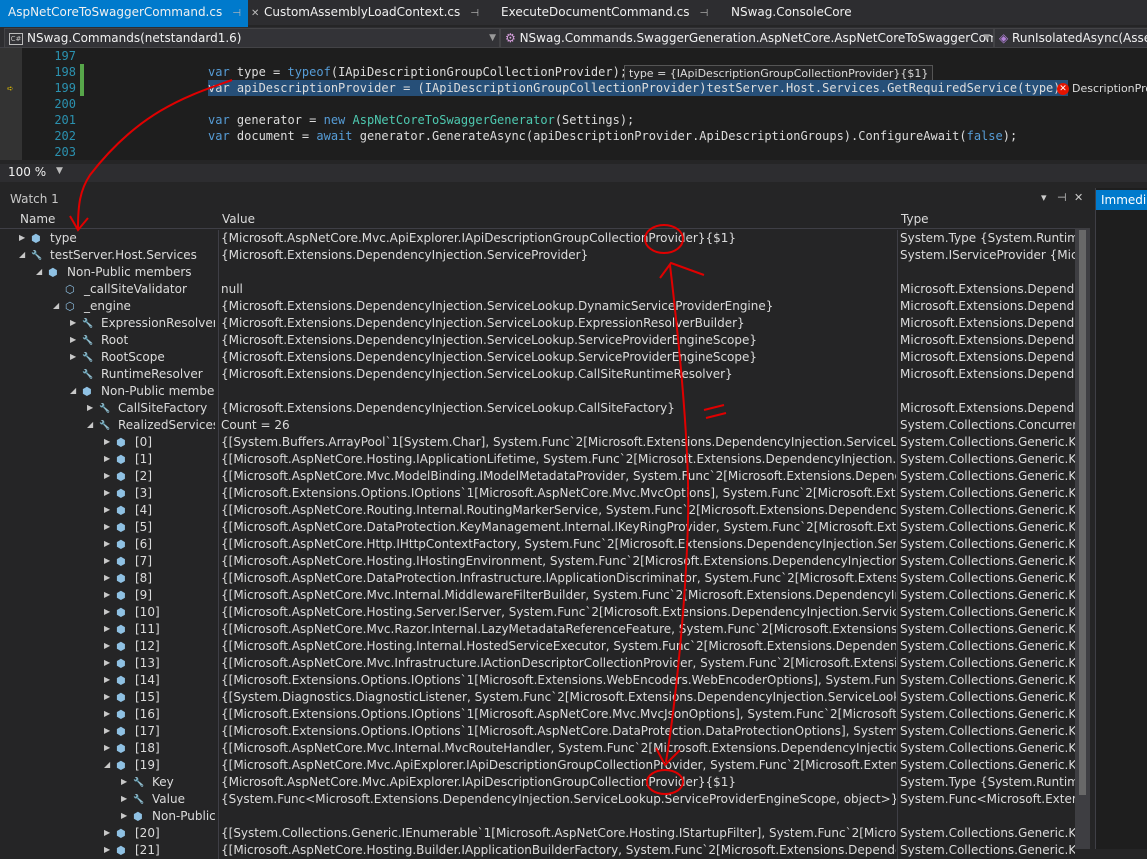  Describe the element at coordinates (1078, 197) in the screenshot. I see `close-icon: ✕` at that location.